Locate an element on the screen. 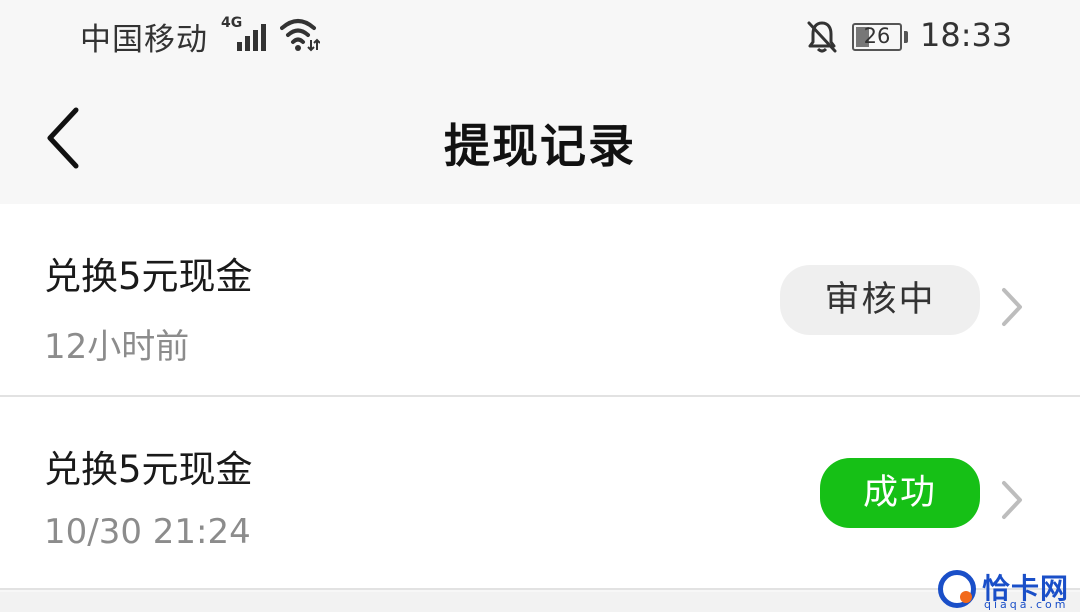 This screenshot has width=1080, height=612. signal-icon is located at coordinates (251, 37).